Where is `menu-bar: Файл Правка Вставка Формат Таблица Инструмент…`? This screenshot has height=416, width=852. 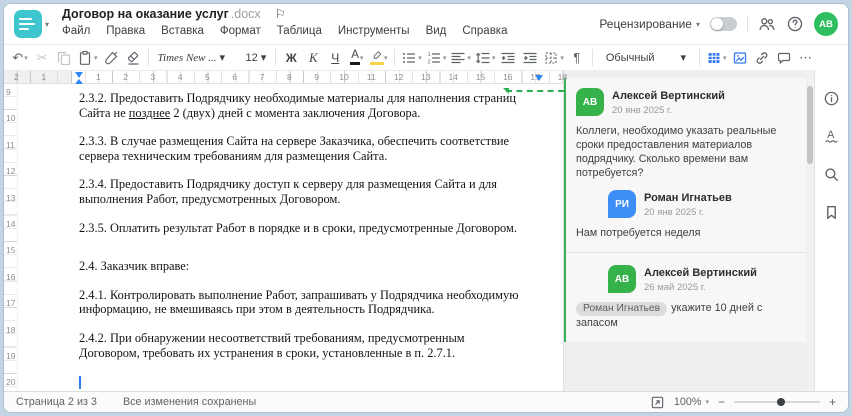
menu-bar: Файл Правка Вставка Формат Таблица Инструмент… is located at coordinates (285, 31).